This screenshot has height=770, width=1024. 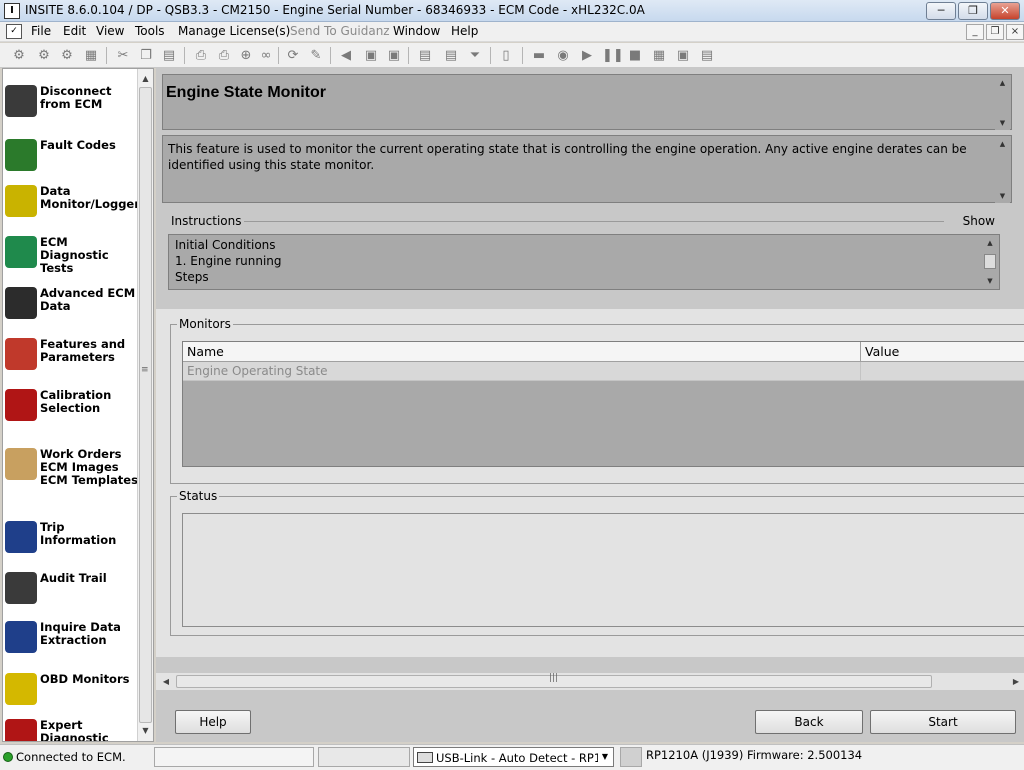 I want to click on scroll-up-arrow: ▲, so click(x=145, y=79).